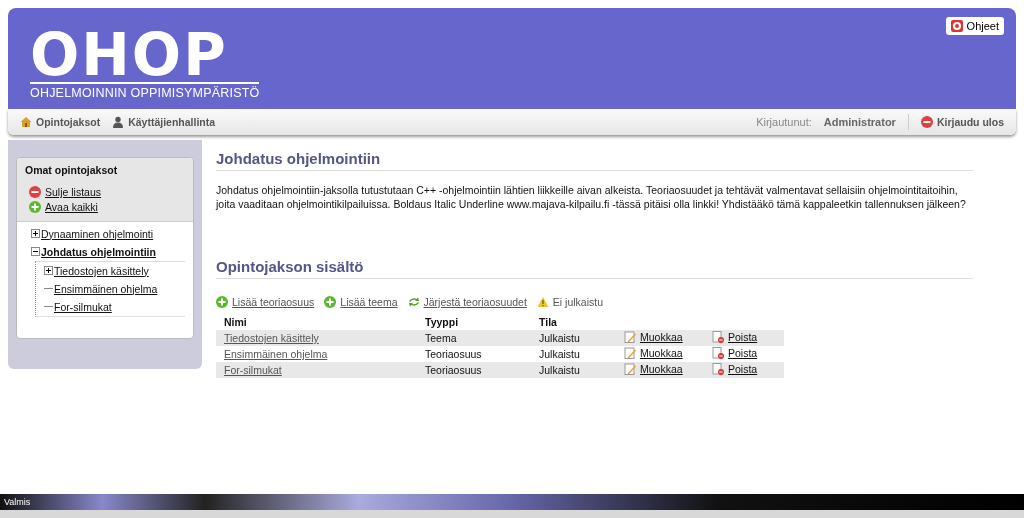 The image size is (1024, 518). What do you see at coordinates (106, 288) in the screenshot?
I see `tree-item: Ensimmäinen ohjelma` at bounding box center [106, 288].